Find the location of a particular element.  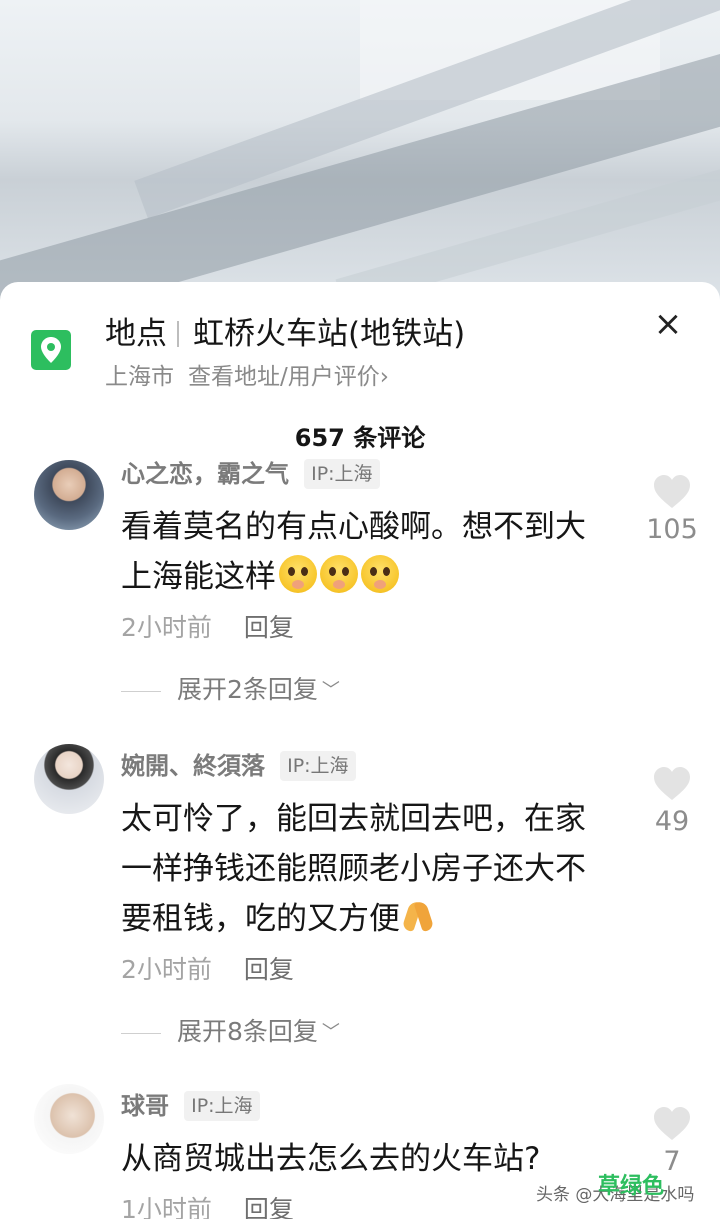

expand-replies-label: 展开2条回复 is located at coordinates (247, 689).